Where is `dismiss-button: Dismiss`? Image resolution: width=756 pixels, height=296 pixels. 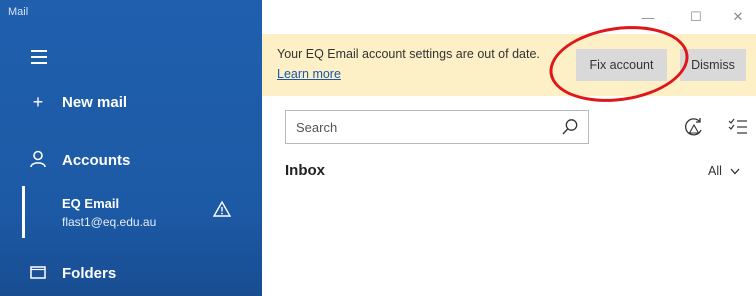 dismiss-button: Dismiss is located at coordinates (713, 65).